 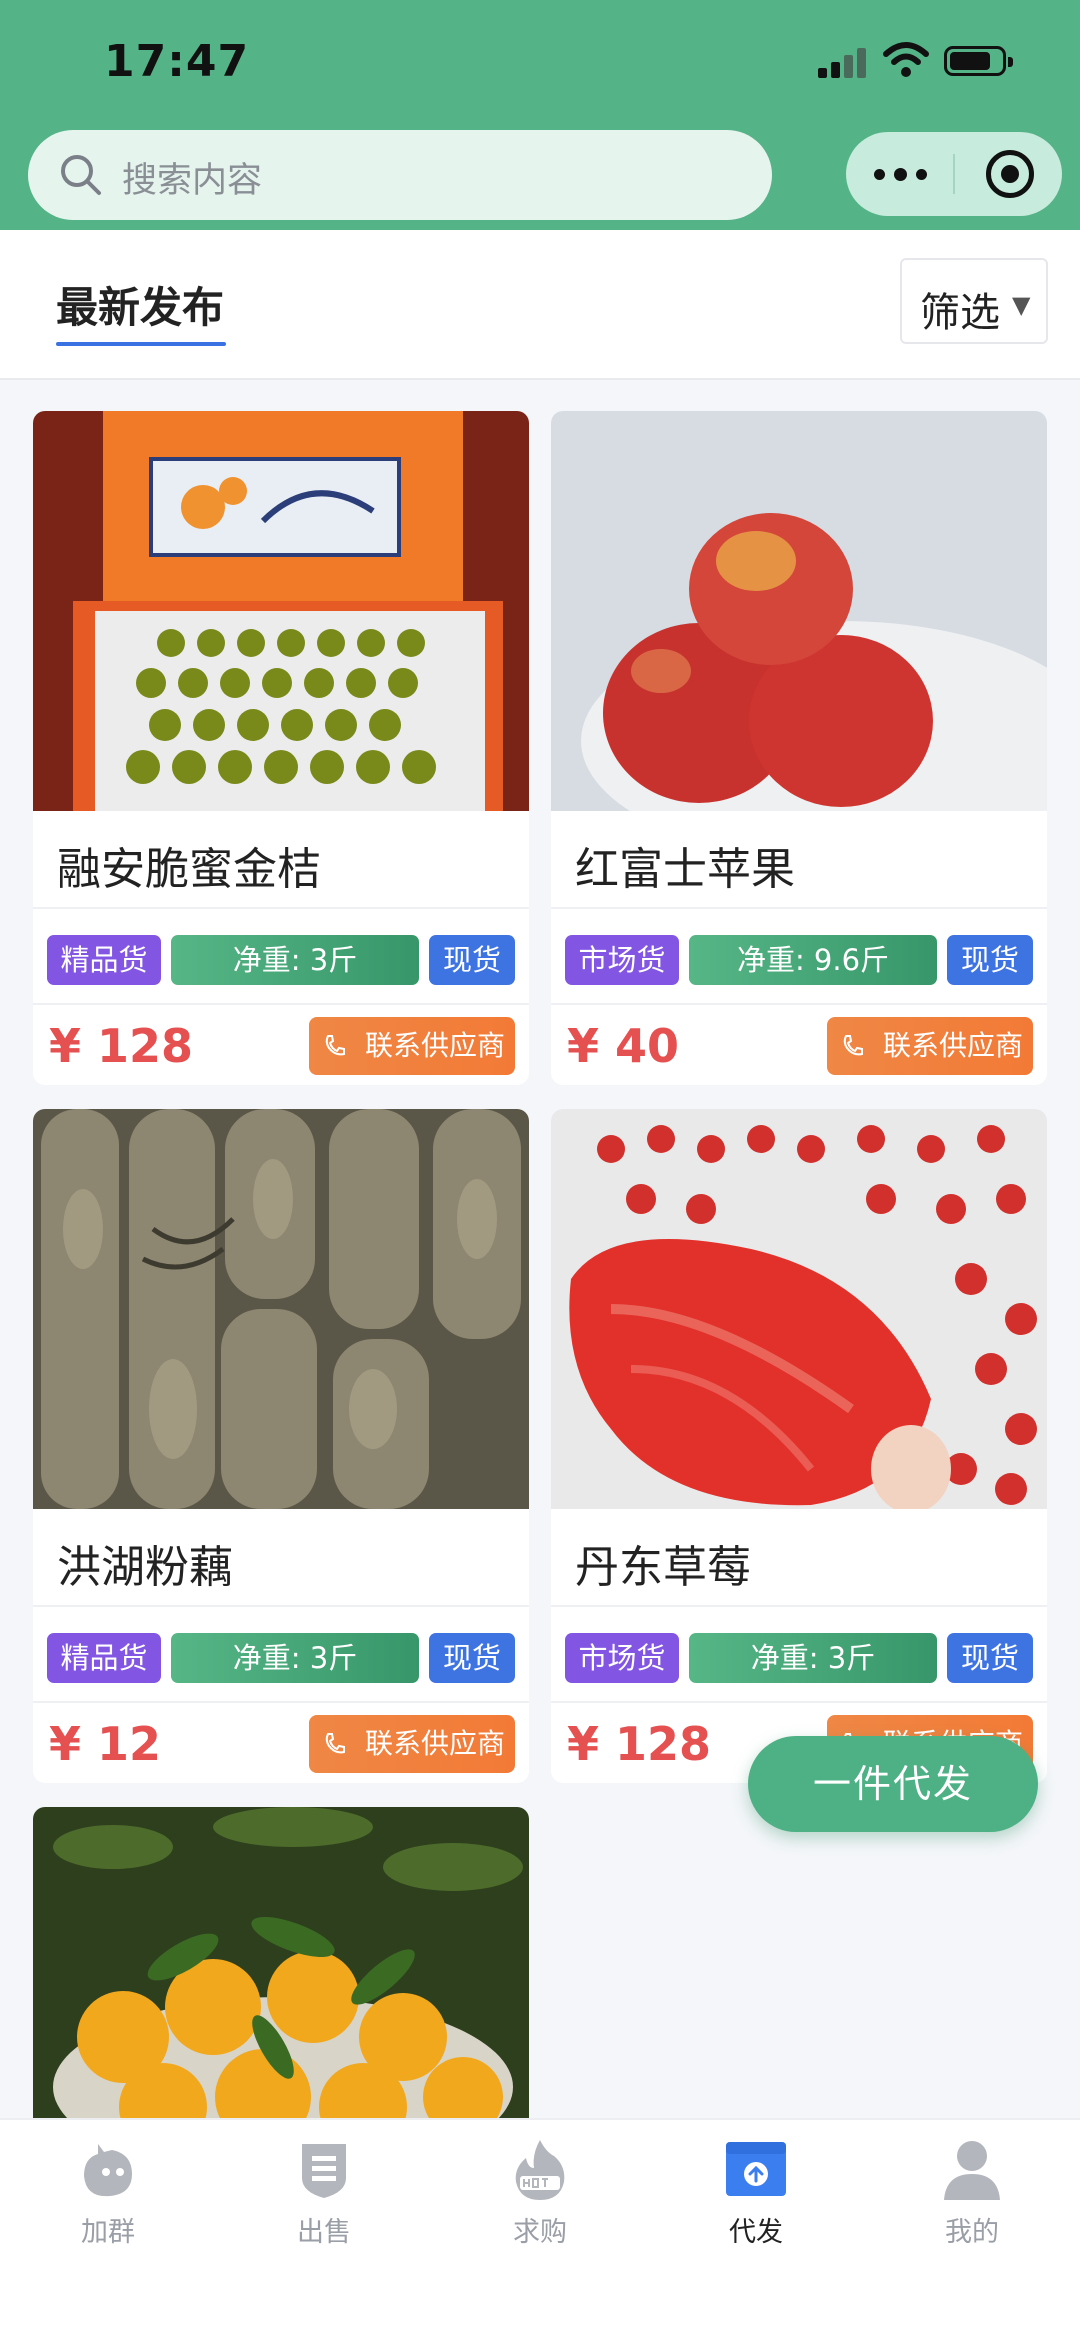 What do you see at coordinates (81, 175) in the screenshot?
I see `search-icon` at bounding box center [81, 175].